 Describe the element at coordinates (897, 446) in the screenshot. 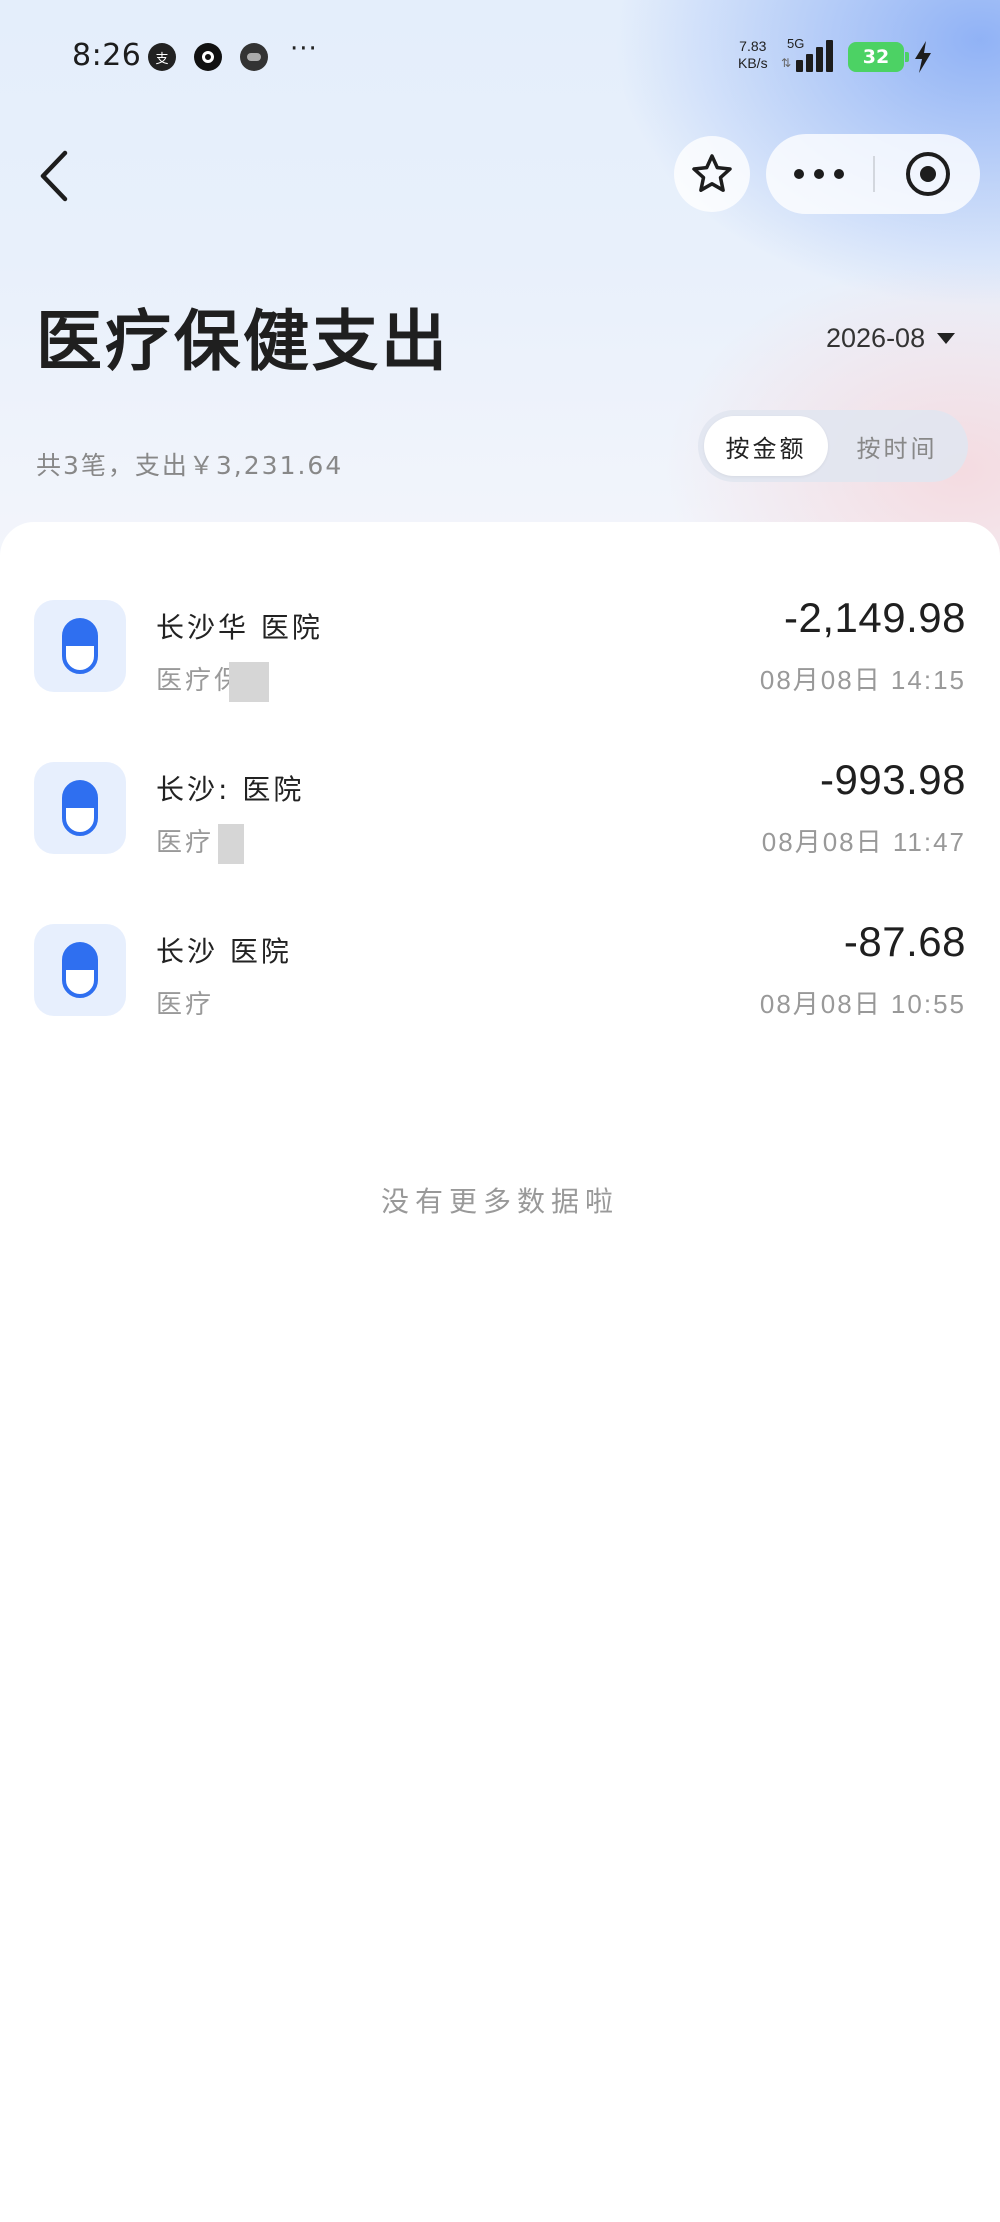

I see `sort-by-time-tab: 按时间` at that location.